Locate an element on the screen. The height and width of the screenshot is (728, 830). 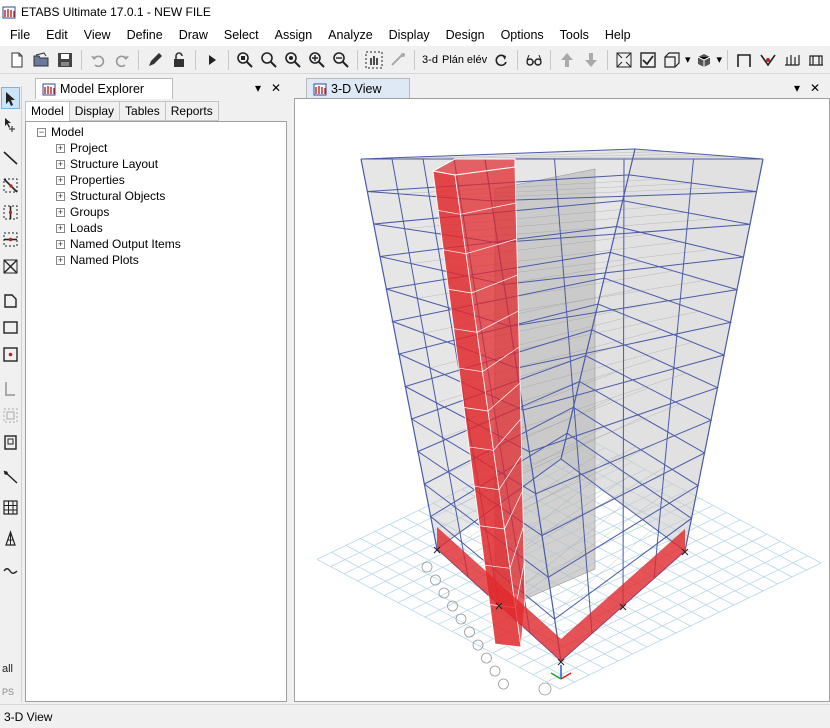
draw-frame-button is located at coordinates (744, 60).